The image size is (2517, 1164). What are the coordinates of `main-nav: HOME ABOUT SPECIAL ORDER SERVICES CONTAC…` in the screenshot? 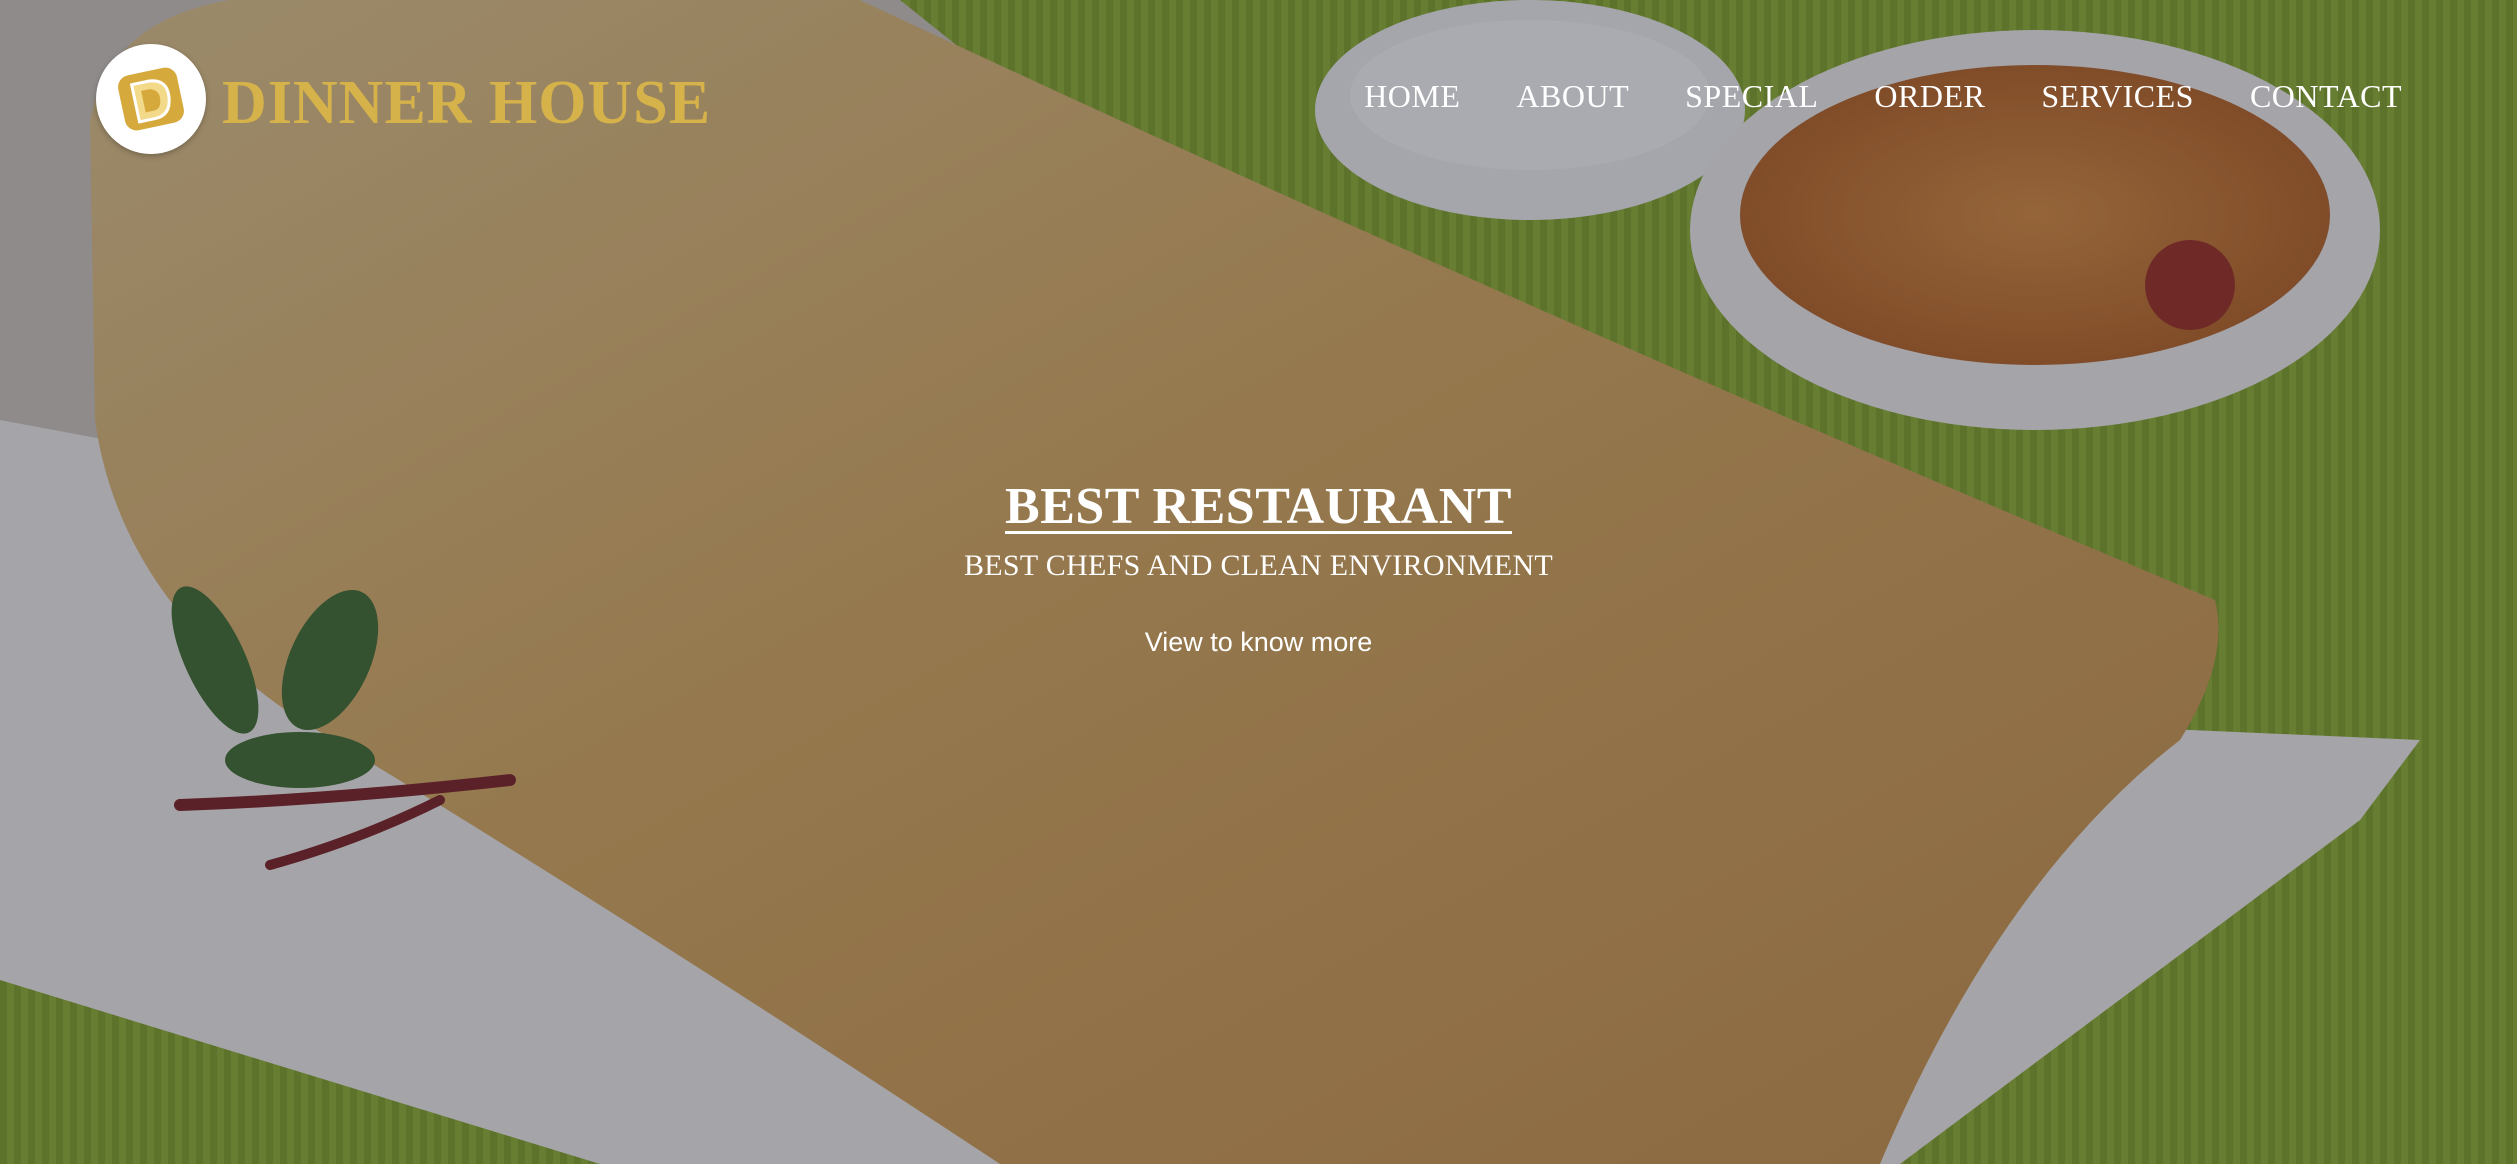 It's located at (1883, 96).